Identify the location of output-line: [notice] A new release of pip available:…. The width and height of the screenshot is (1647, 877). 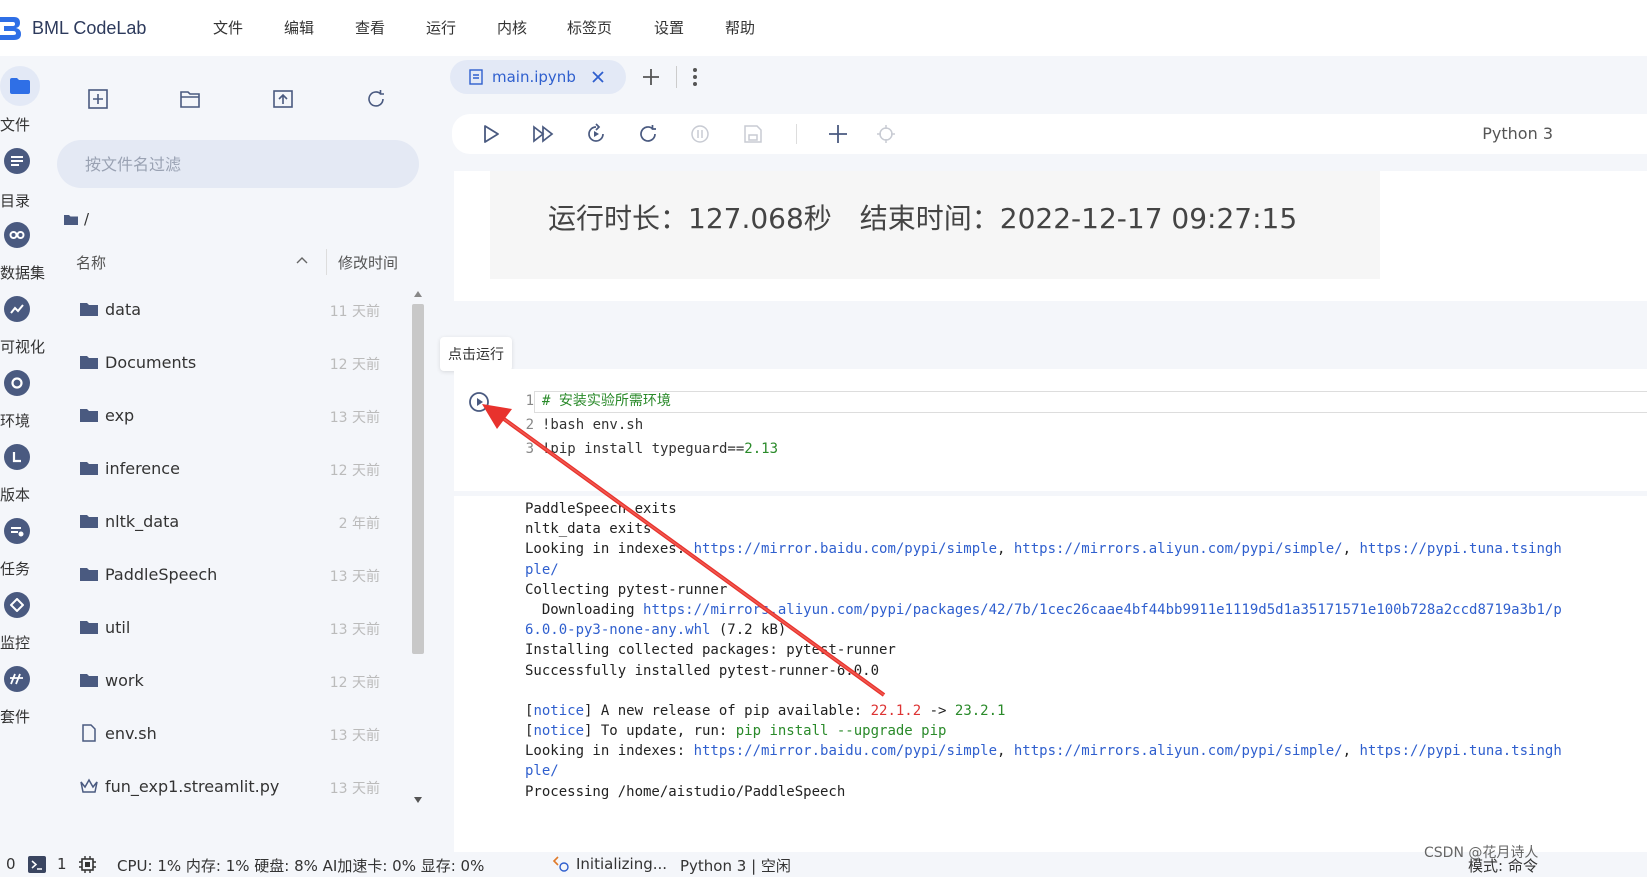
(765, 710).